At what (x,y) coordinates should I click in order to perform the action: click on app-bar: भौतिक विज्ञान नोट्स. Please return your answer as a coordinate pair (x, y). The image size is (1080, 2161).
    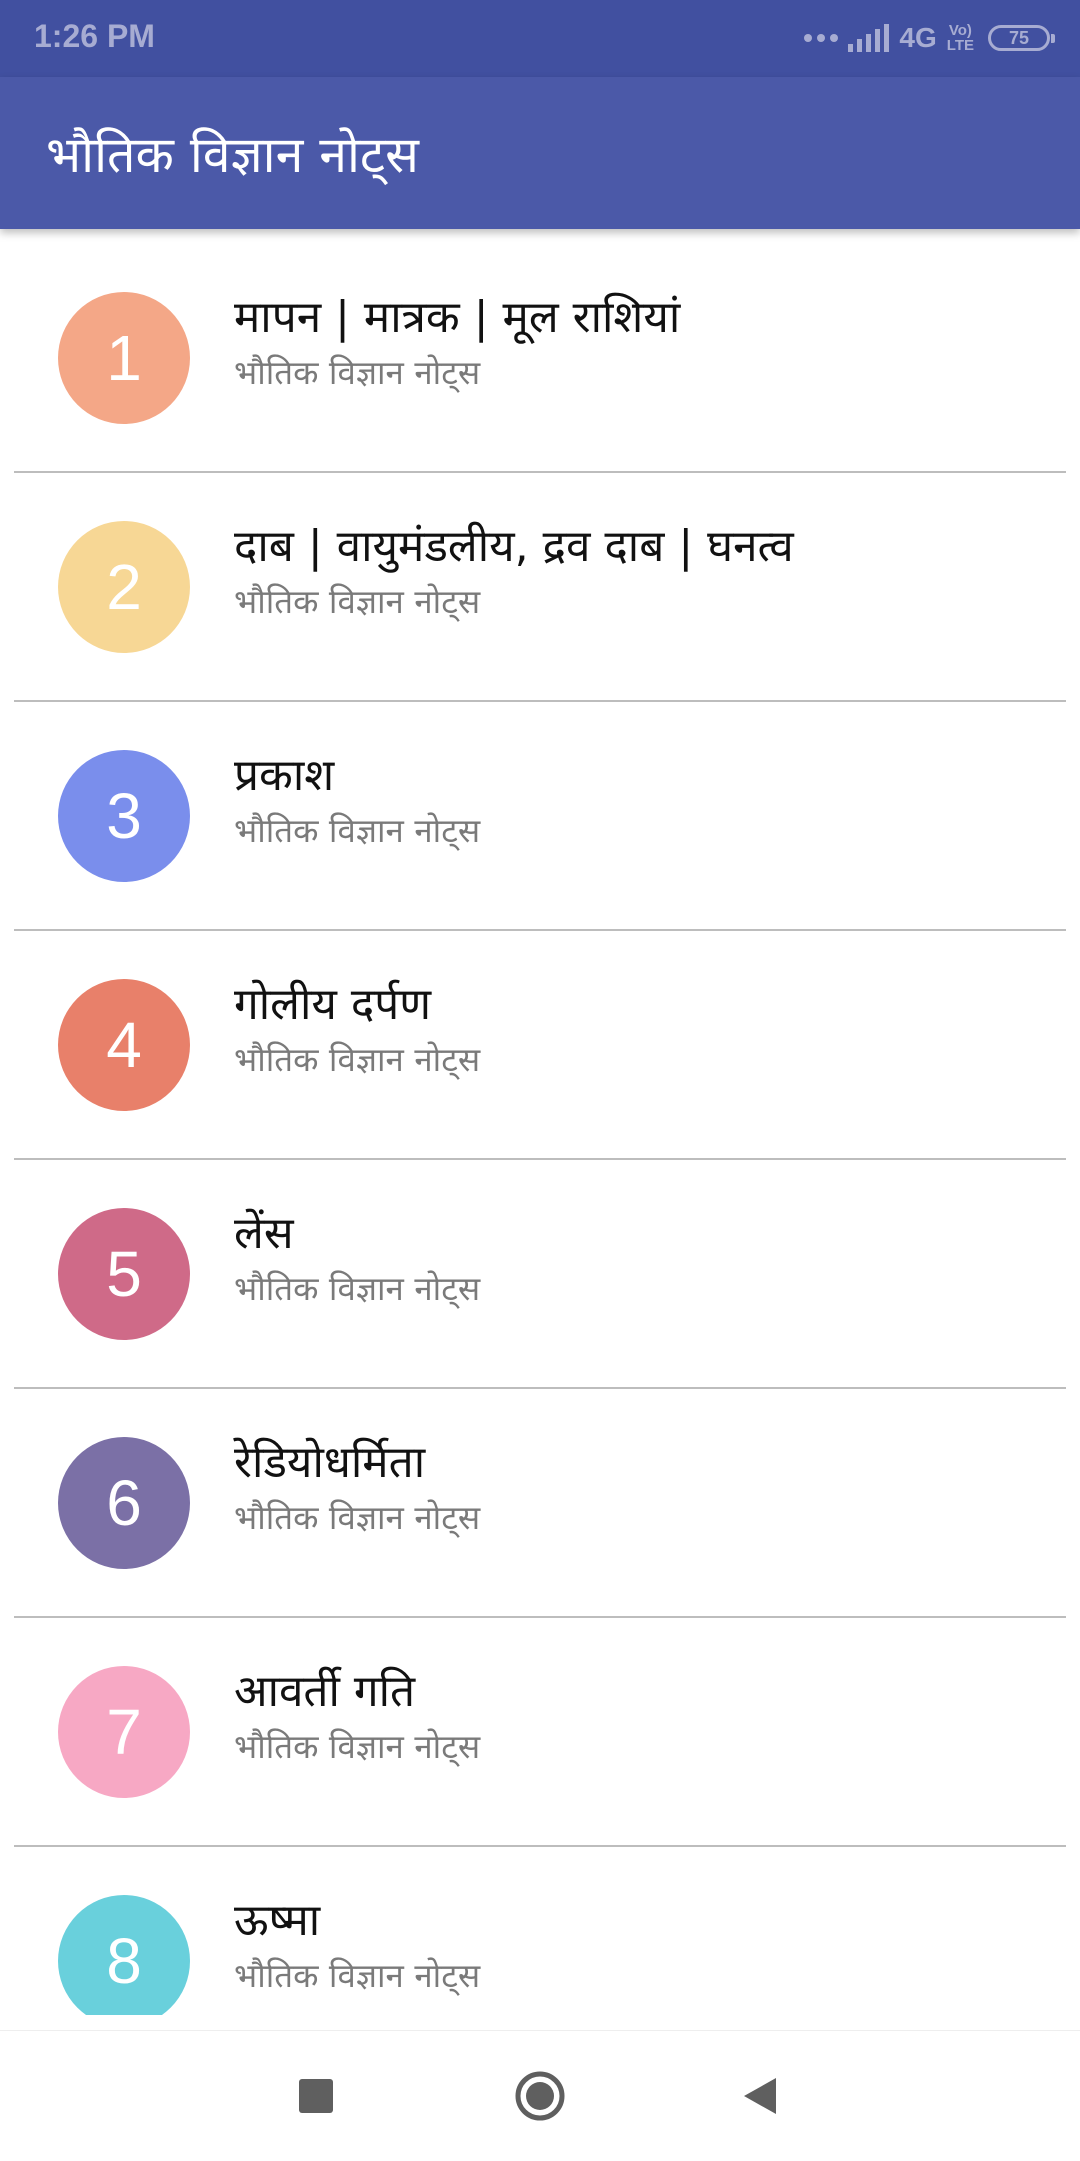
    Looking at the image, I should click on (540, 153).